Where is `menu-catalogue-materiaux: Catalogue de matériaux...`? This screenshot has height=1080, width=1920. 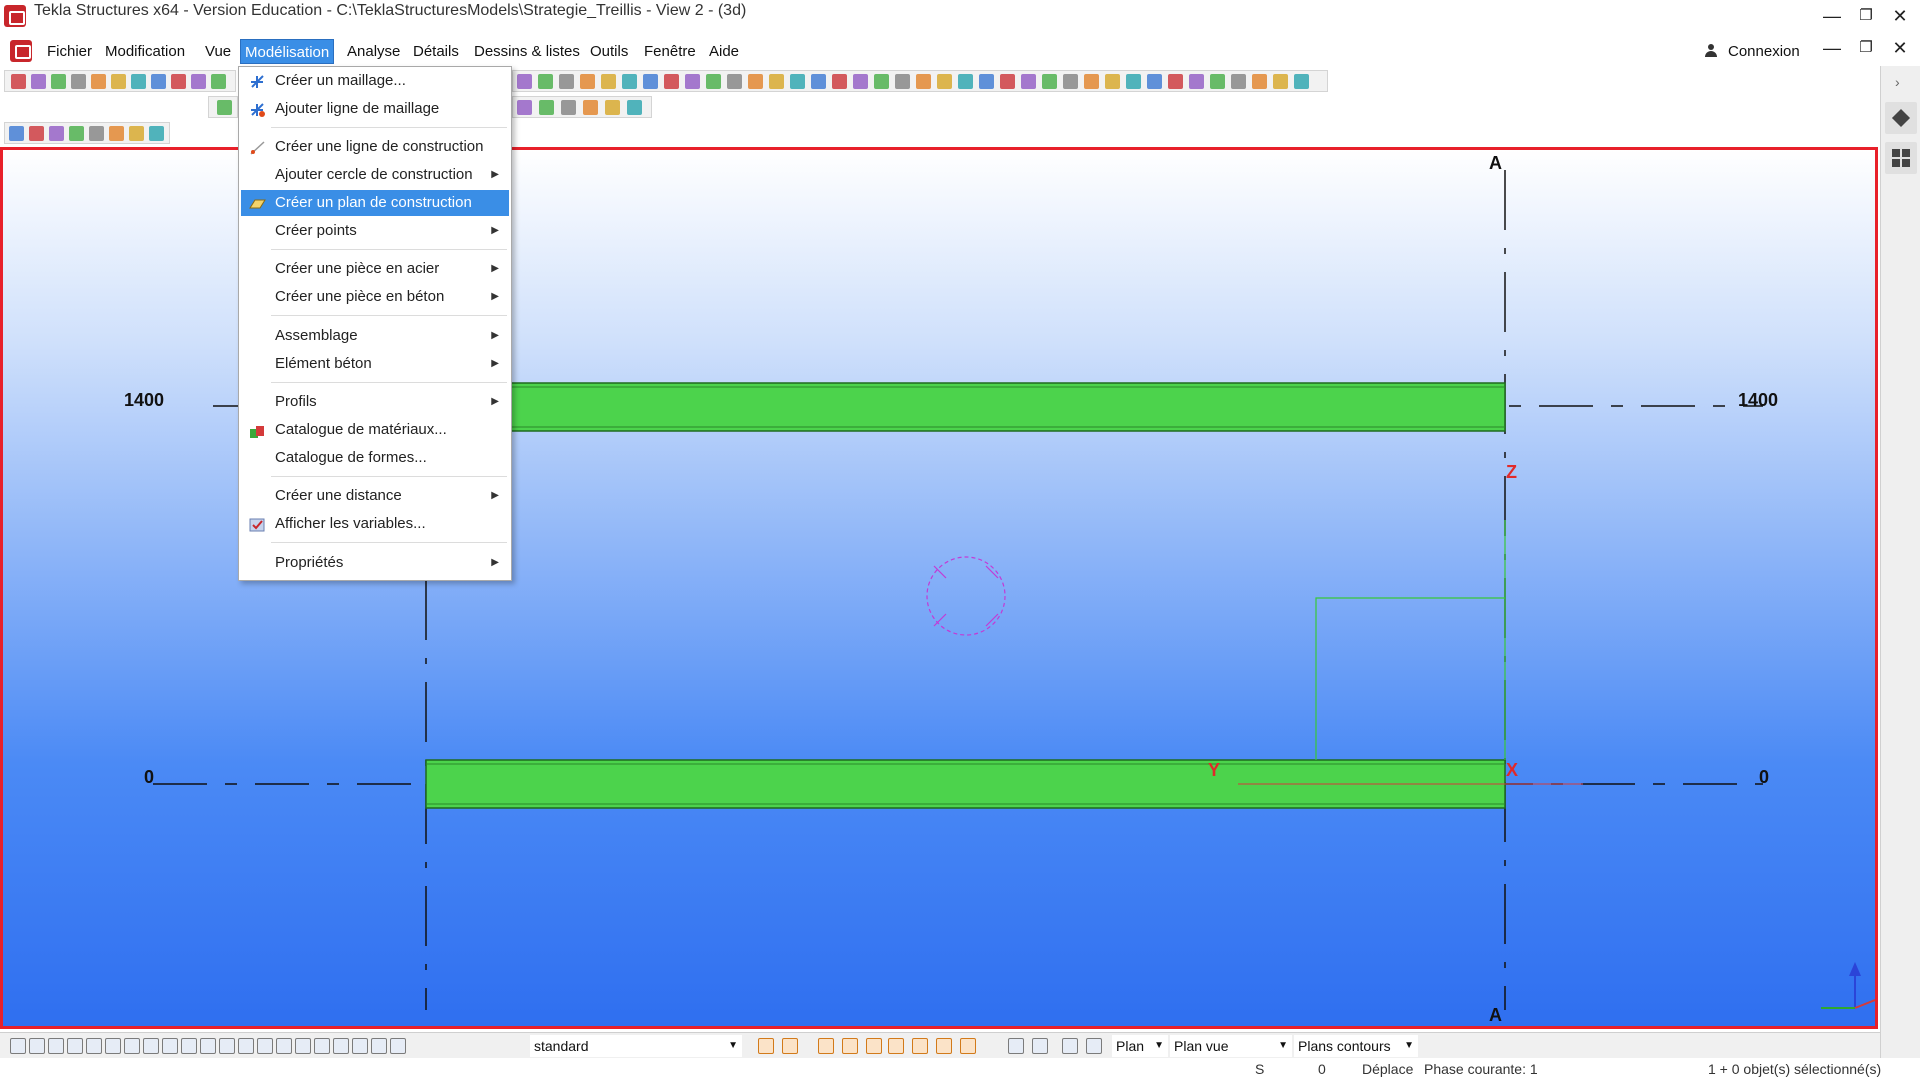
menu-catalogue-materiaux: Catalogue de matériaux... is located at coordinates (375, 430).